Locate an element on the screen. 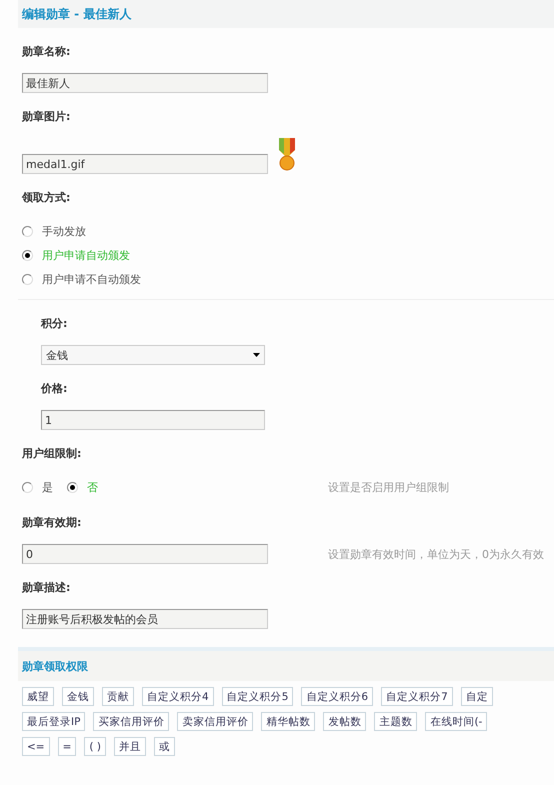 The image size is (554, 785). credit-select: 金钱 is located at coordinates (153, 355).